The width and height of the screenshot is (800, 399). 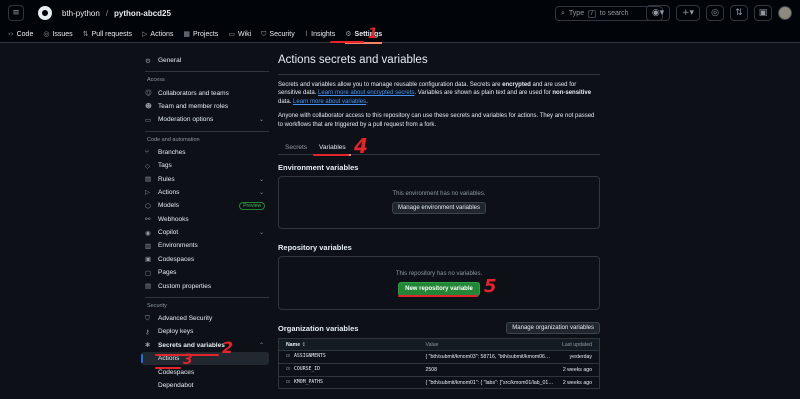 What do you see at coordinates (205, 232) in the screenshot?
I see `sidebar-item-copilot: ◉ Copilot ⌄` at bounding box center [205, 232].